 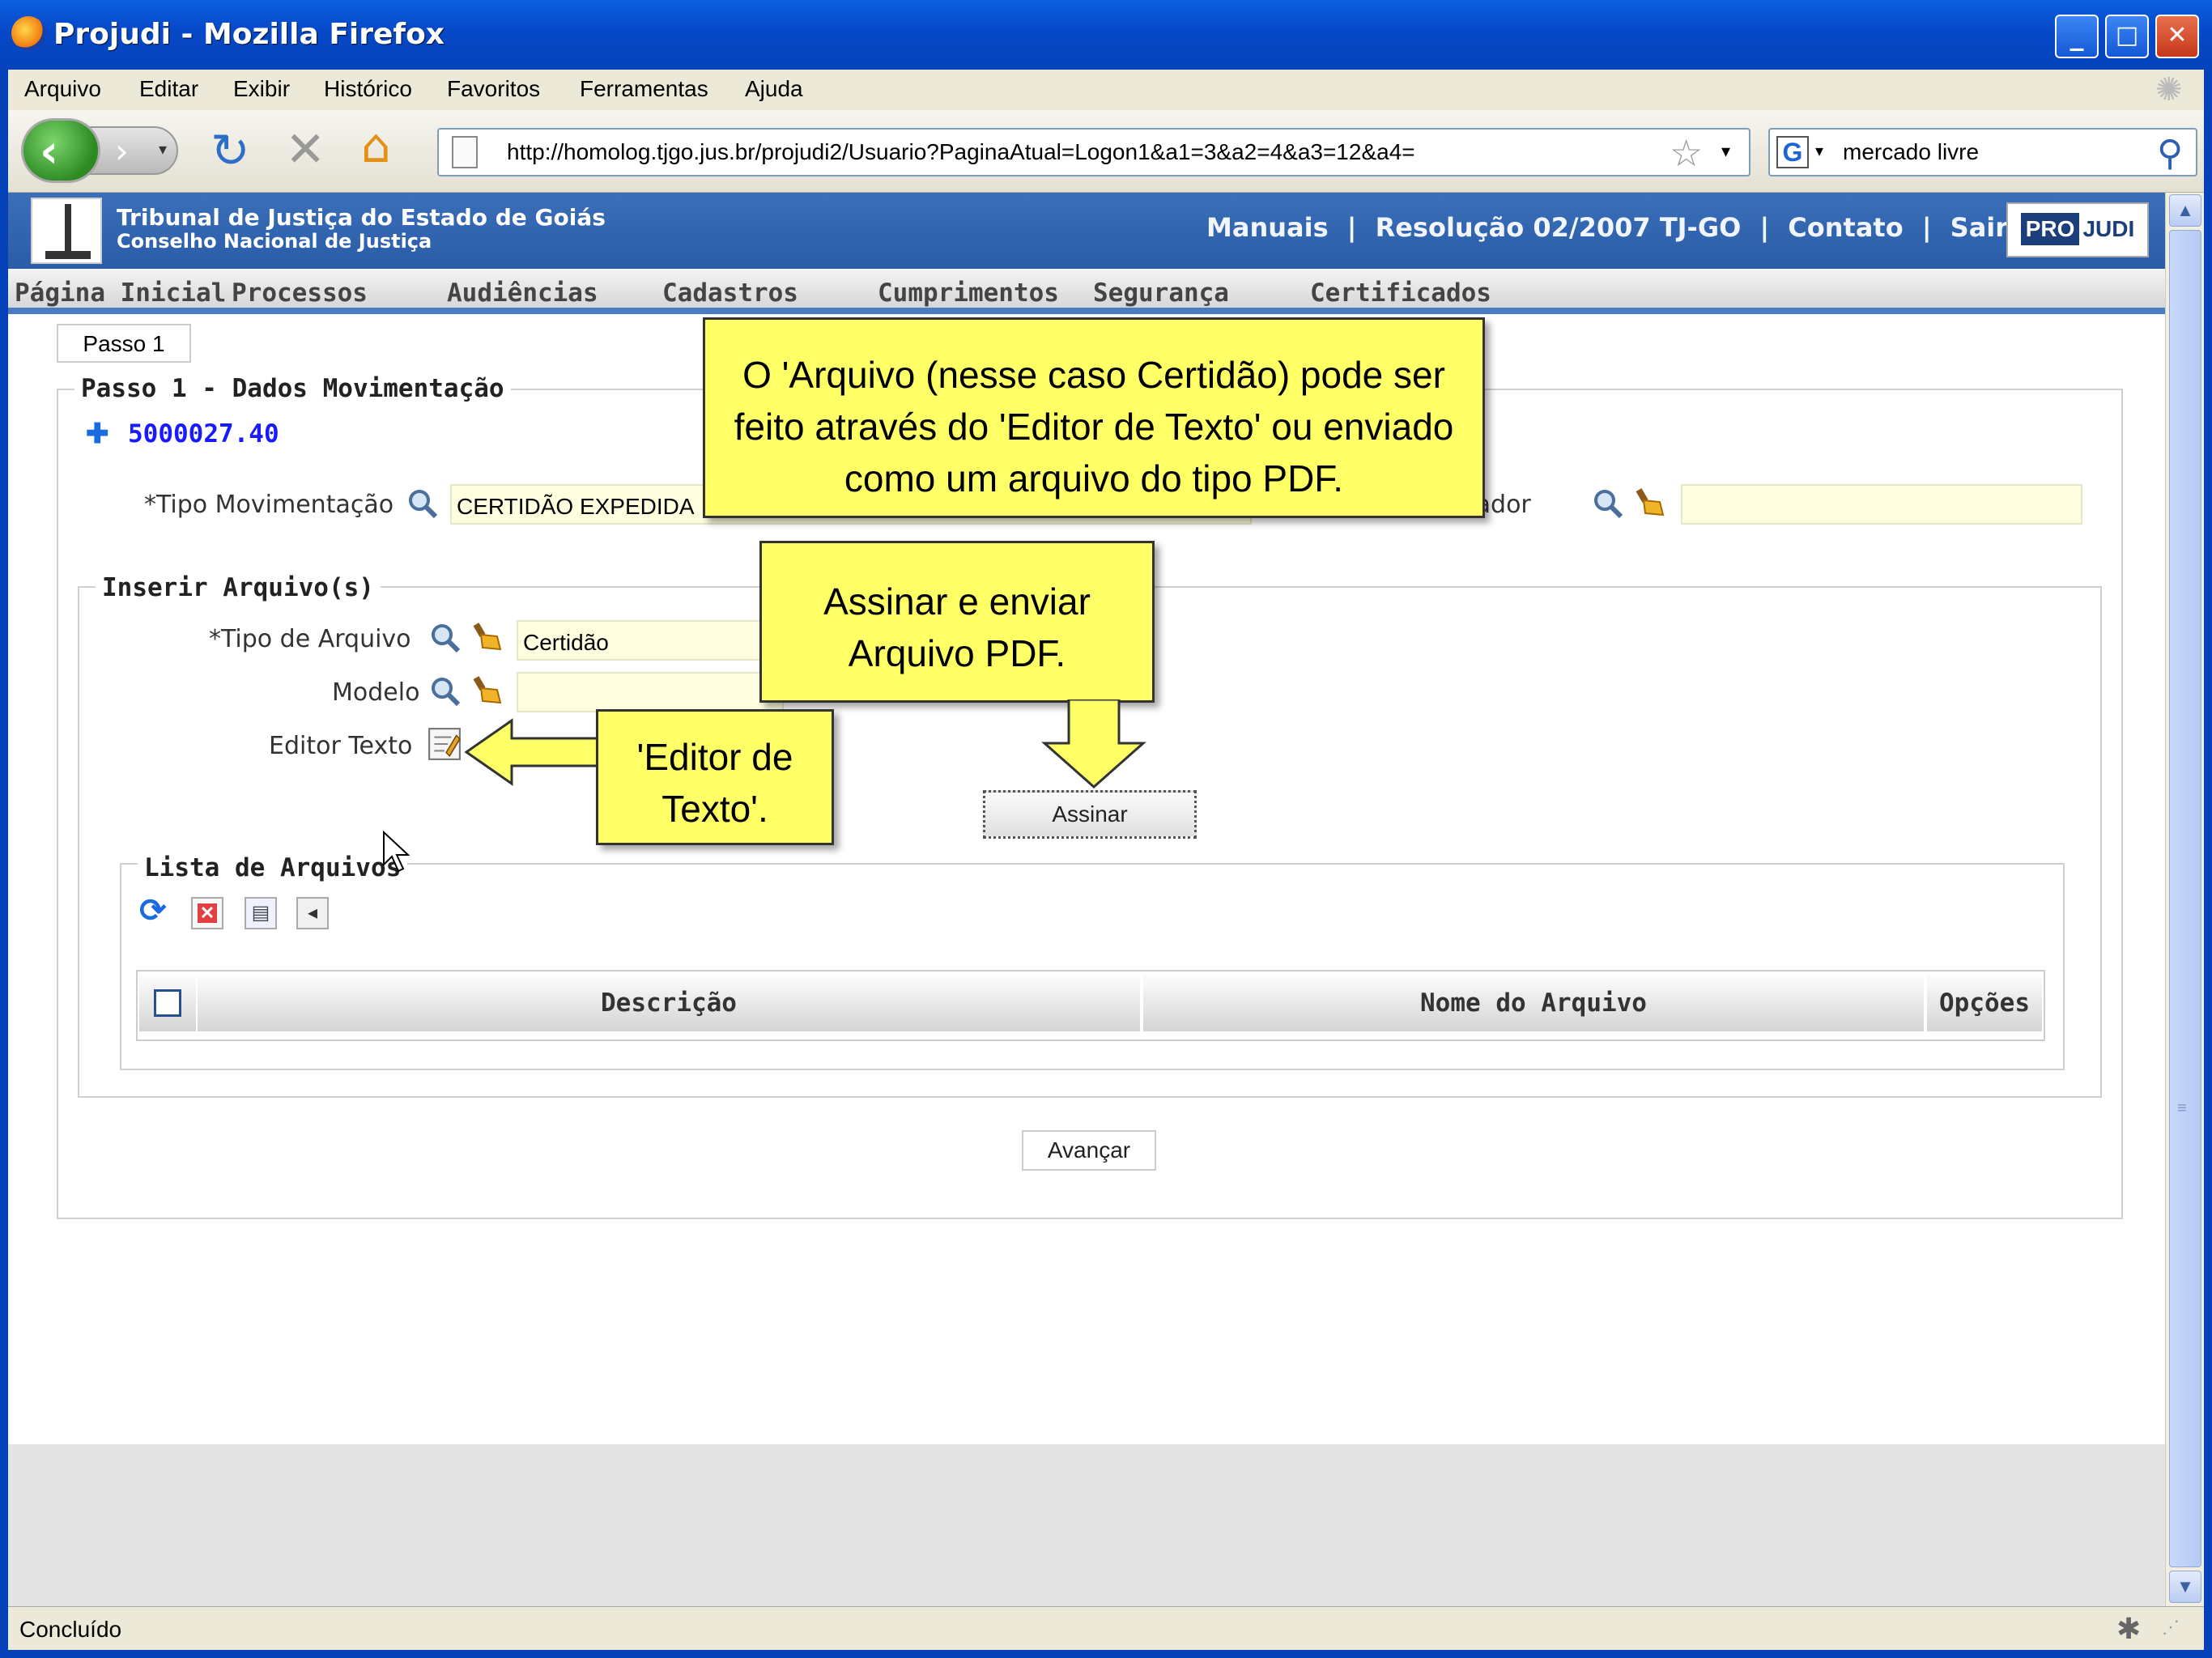 I want to click on column-descricao: Descrição, so click(x=669, y=1003).